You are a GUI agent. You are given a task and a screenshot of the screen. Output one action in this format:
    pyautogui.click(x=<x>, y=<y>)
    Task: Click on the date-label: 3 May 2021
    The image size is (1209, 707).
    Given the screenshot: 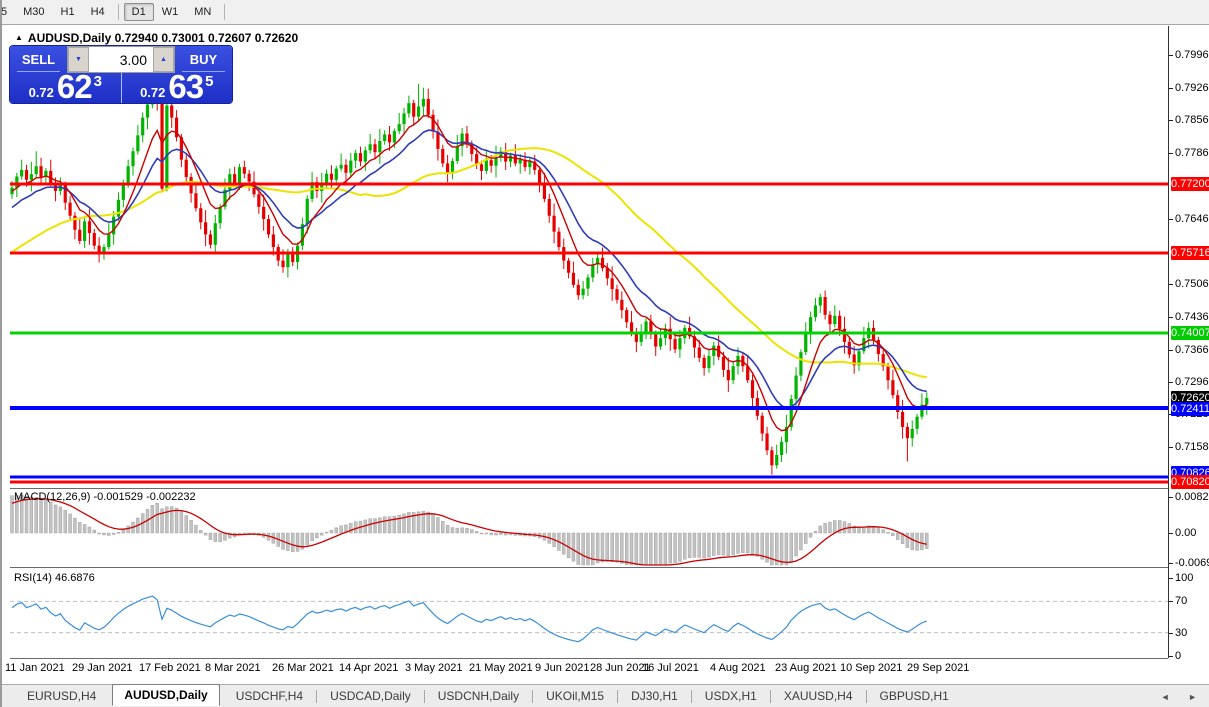 What is the action you would take?
    pyautogui.click(x=434, y=668)
    